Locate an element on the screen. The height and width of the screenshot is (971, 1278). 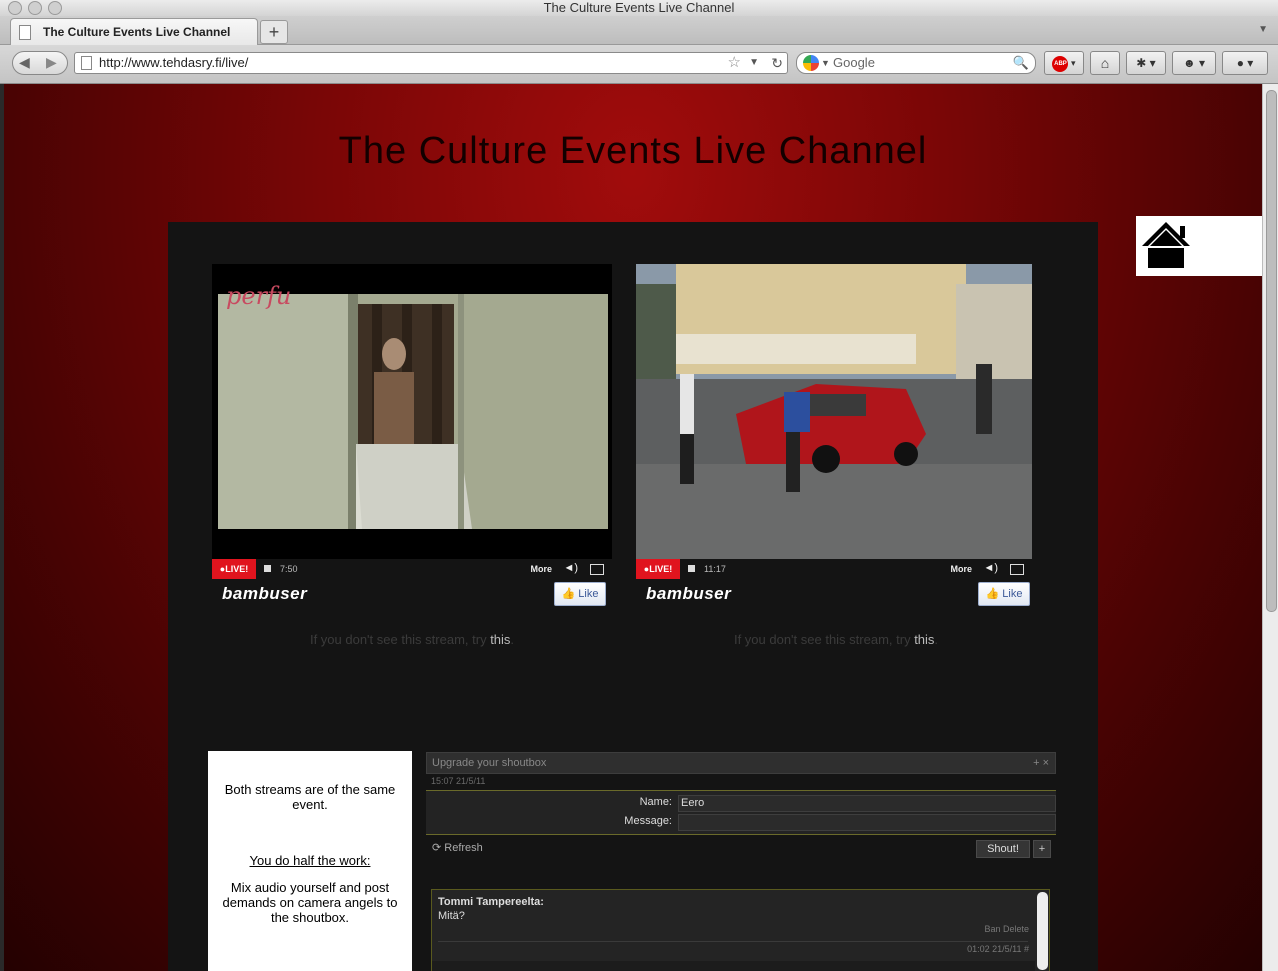
message-actions: Ban Delete is located at coordinates (1006, 929).